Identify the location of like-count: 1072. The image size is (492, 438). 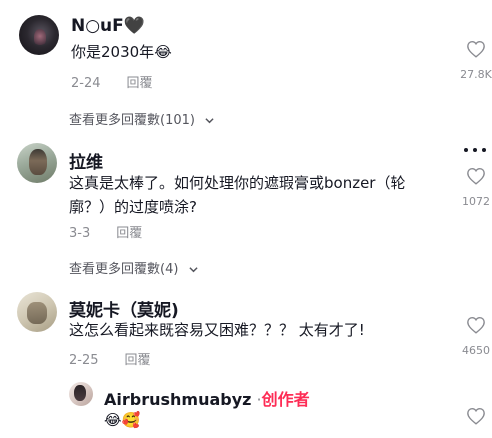
(476, 201).